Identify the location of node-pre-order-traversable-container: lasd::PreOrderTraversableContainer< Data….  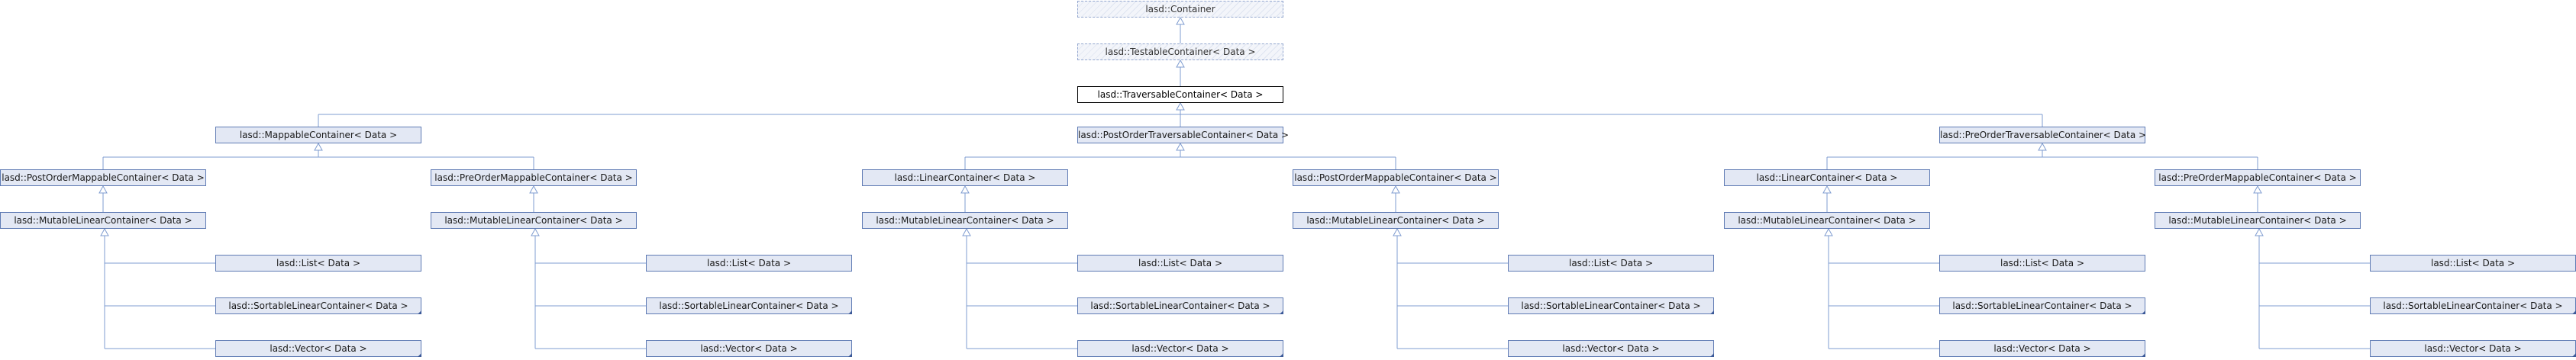
(2042, 135).